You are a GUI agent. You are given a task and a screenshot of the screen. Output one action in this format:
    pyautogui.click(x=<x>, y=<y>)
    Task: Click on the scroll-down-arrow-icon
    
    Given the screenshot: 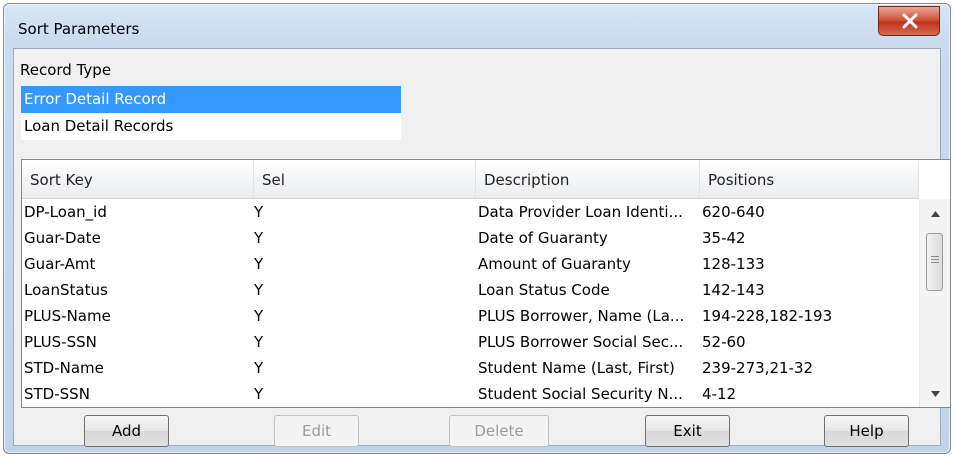 What is the action you would take?
    pyautogui.click(x=935, y=394)
    